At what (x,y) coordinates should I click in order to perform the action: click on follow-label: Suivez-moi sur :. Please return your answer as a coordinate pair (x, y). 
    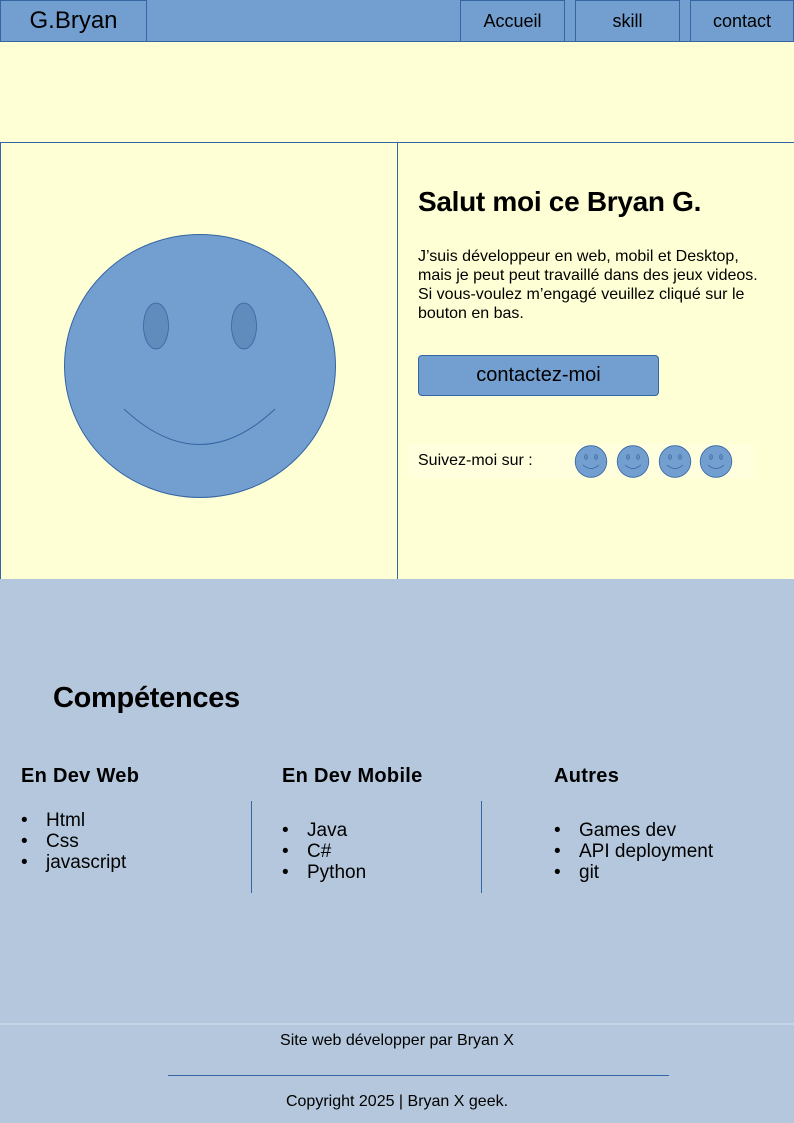
    Looking at the image, I should click on (475, 460).